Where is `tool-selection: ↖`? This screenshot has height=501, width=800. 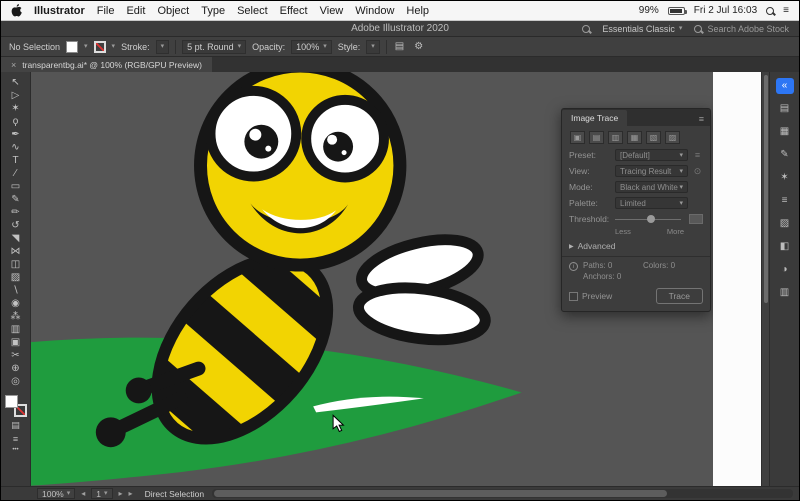 tool-selection: ↖ is located at coordinates (16, 82).